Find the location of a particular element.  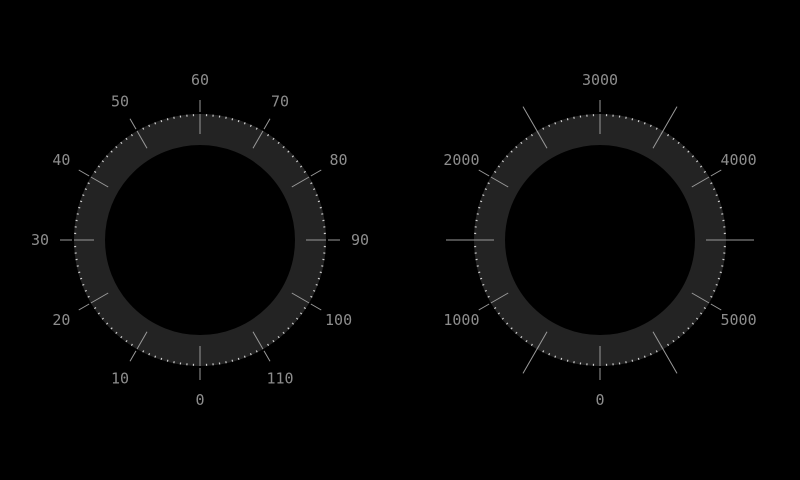

dial-label: 40 is located at coordinates (61, 160).